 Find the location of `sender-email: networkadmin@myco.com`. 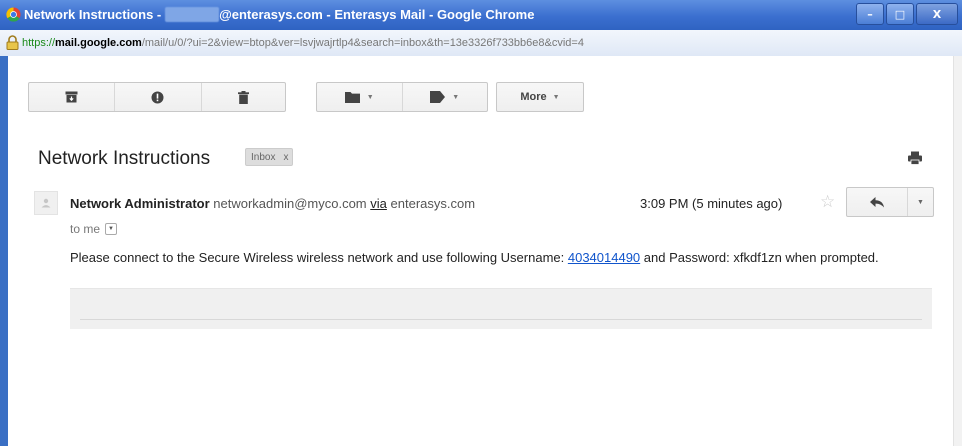

sender-email: networkadmin@myco.com is located at coordinates (290, 203).